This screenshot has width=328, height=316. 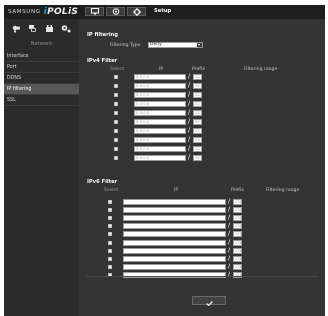 I want to click on product-text: iPOLiS, so click(x=61, y=12).